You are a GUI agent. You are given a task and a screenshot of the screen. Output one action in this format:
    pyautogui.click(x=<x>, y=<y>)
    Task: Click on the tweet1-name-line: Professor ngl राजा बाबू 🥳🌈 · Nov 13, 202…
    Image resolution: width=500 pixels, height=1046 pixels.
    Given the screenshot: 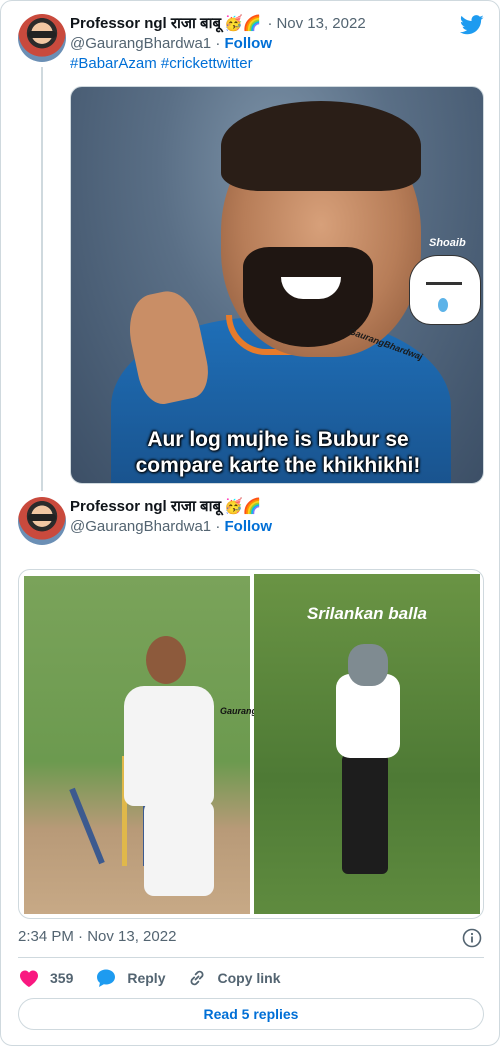 What is the action you would take?
    pyautogui.click(x=218, y=24)
    